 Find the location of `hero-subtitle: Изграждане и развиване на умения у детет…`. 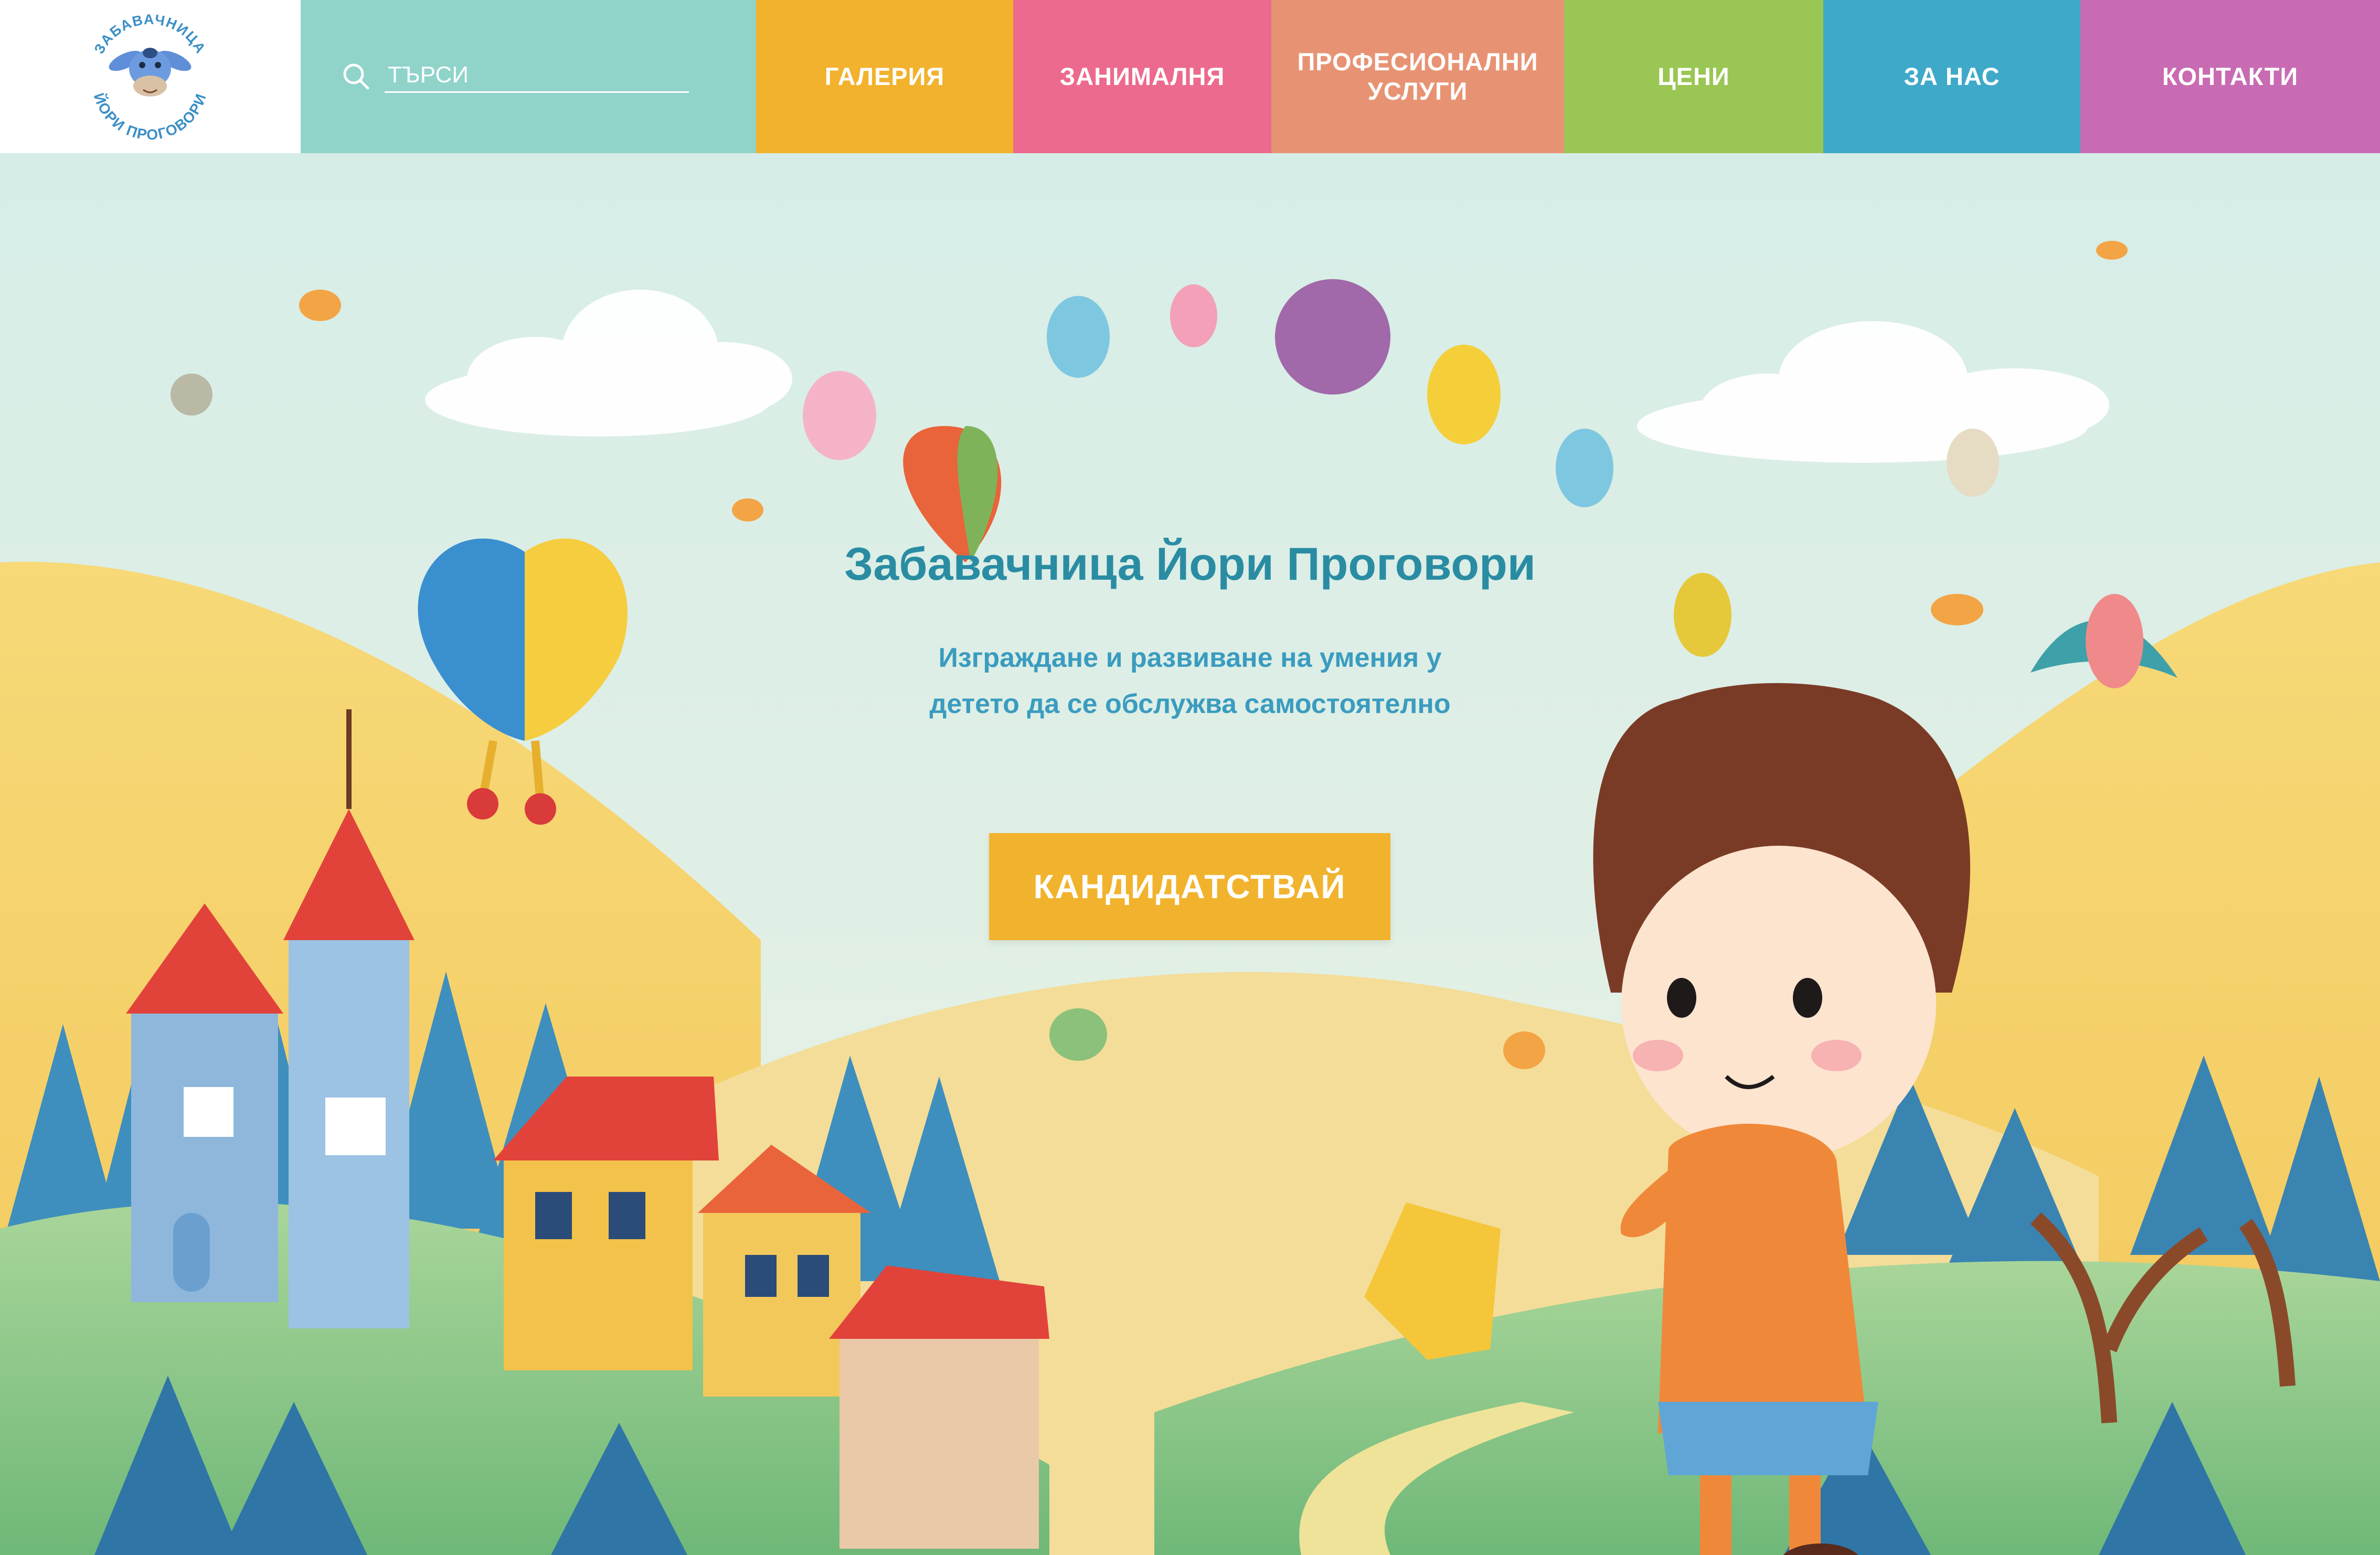

hero-subtitle: Изграждане и развиване на умения у детет… is located at coordinates (1190, 681).